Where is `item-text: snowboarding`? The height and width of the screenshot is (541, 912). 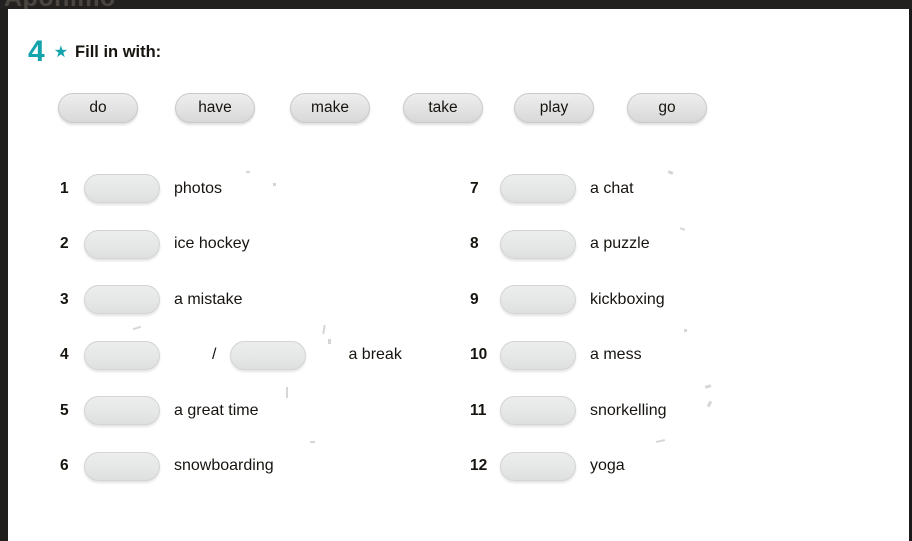 item-text: snowboarding is located at coordinates (224, 466).